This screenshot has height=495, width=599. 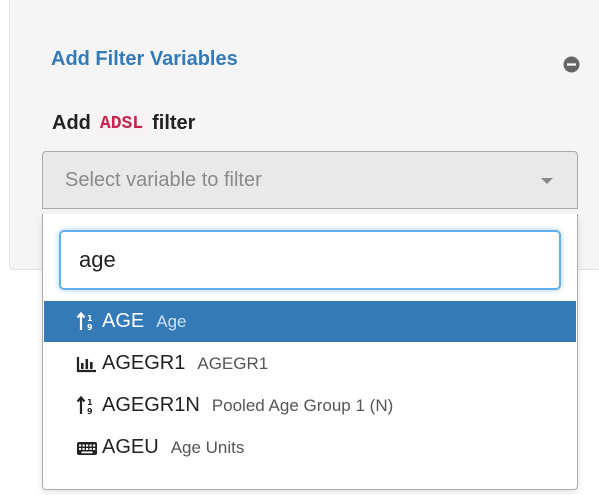 What do you see at coordinates (207, 447) in the screenshot?
I see `option-desc: Age Units` at bounding box center [207, 447].